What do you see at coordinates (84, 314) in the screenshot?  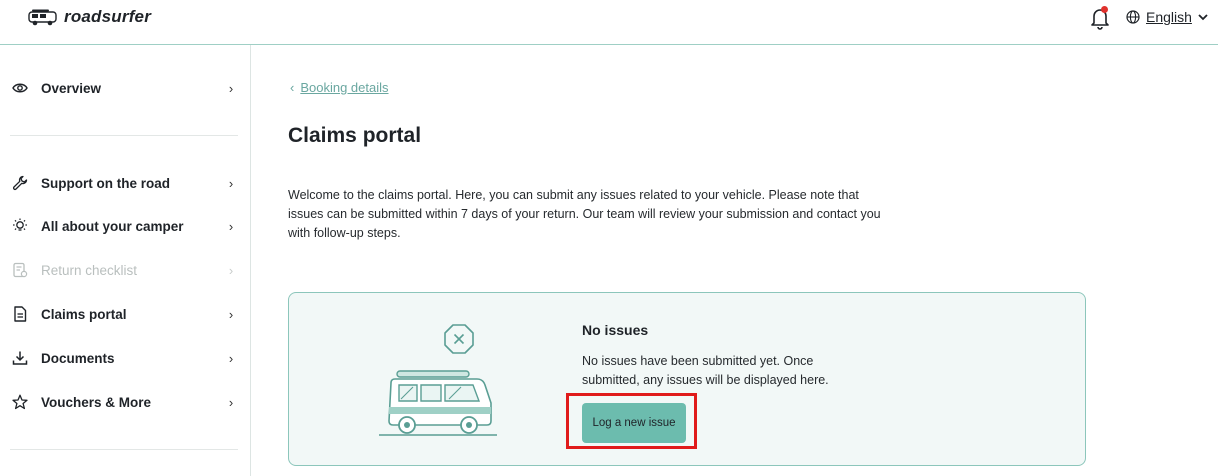 I see `sidebar-item-label: Claims portal` at bounding box center [84, 314].